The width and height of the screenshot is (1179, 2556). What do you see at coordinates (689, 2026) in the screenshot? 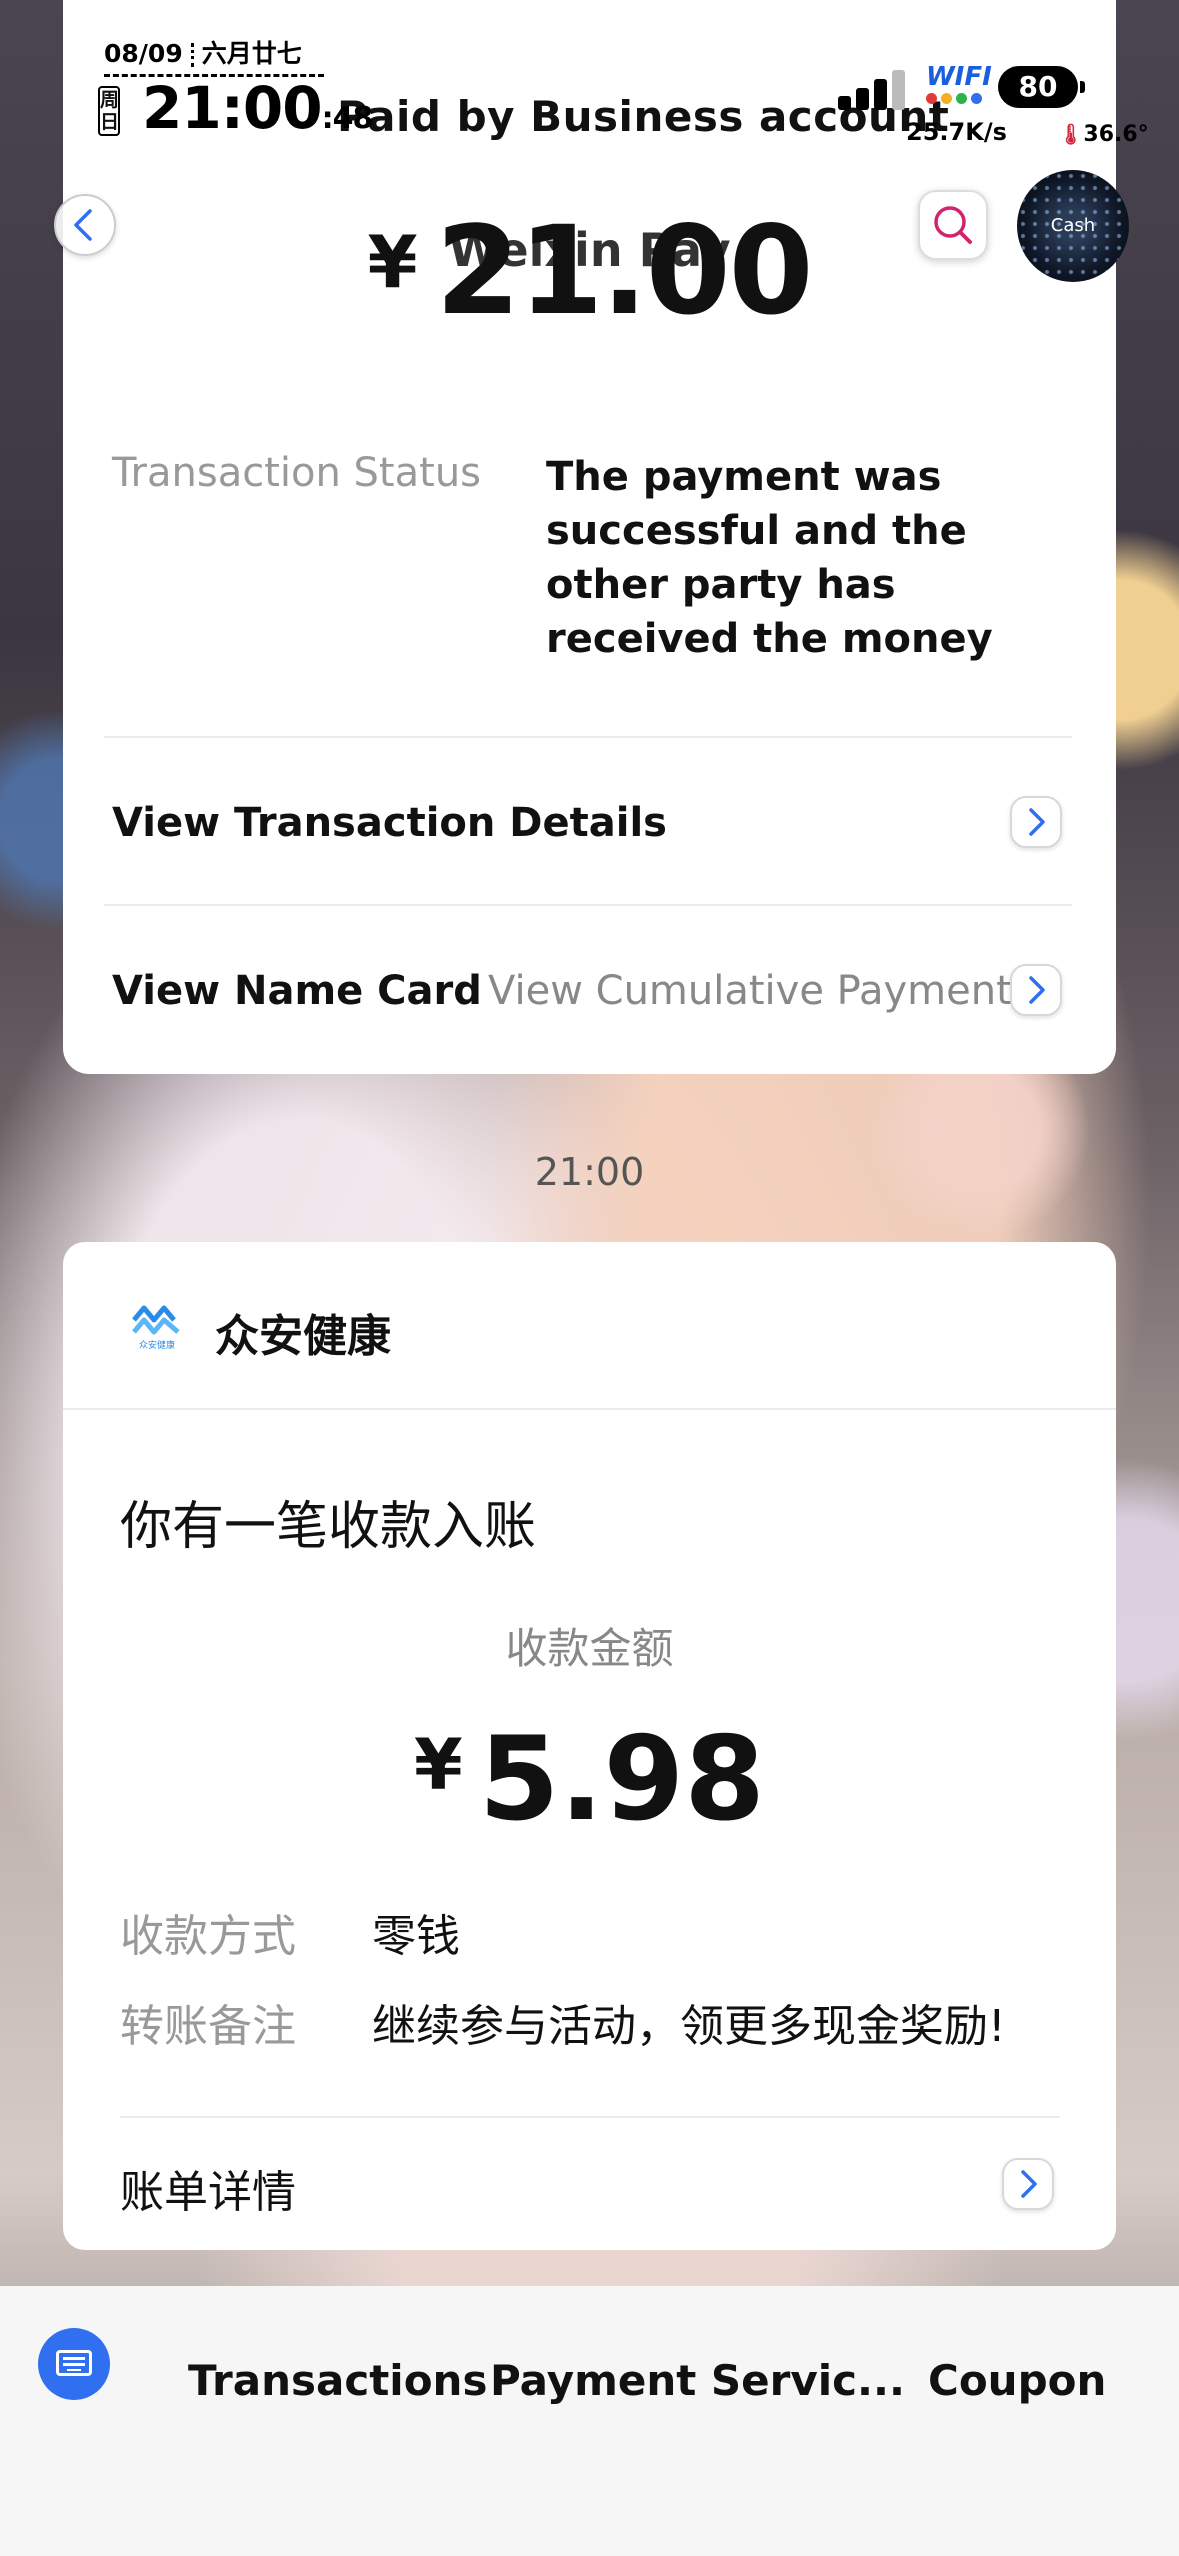
I see `transfer-remark-value: 继续参与活动，领更多现金奖励!` at bounding box center [689, 2026].